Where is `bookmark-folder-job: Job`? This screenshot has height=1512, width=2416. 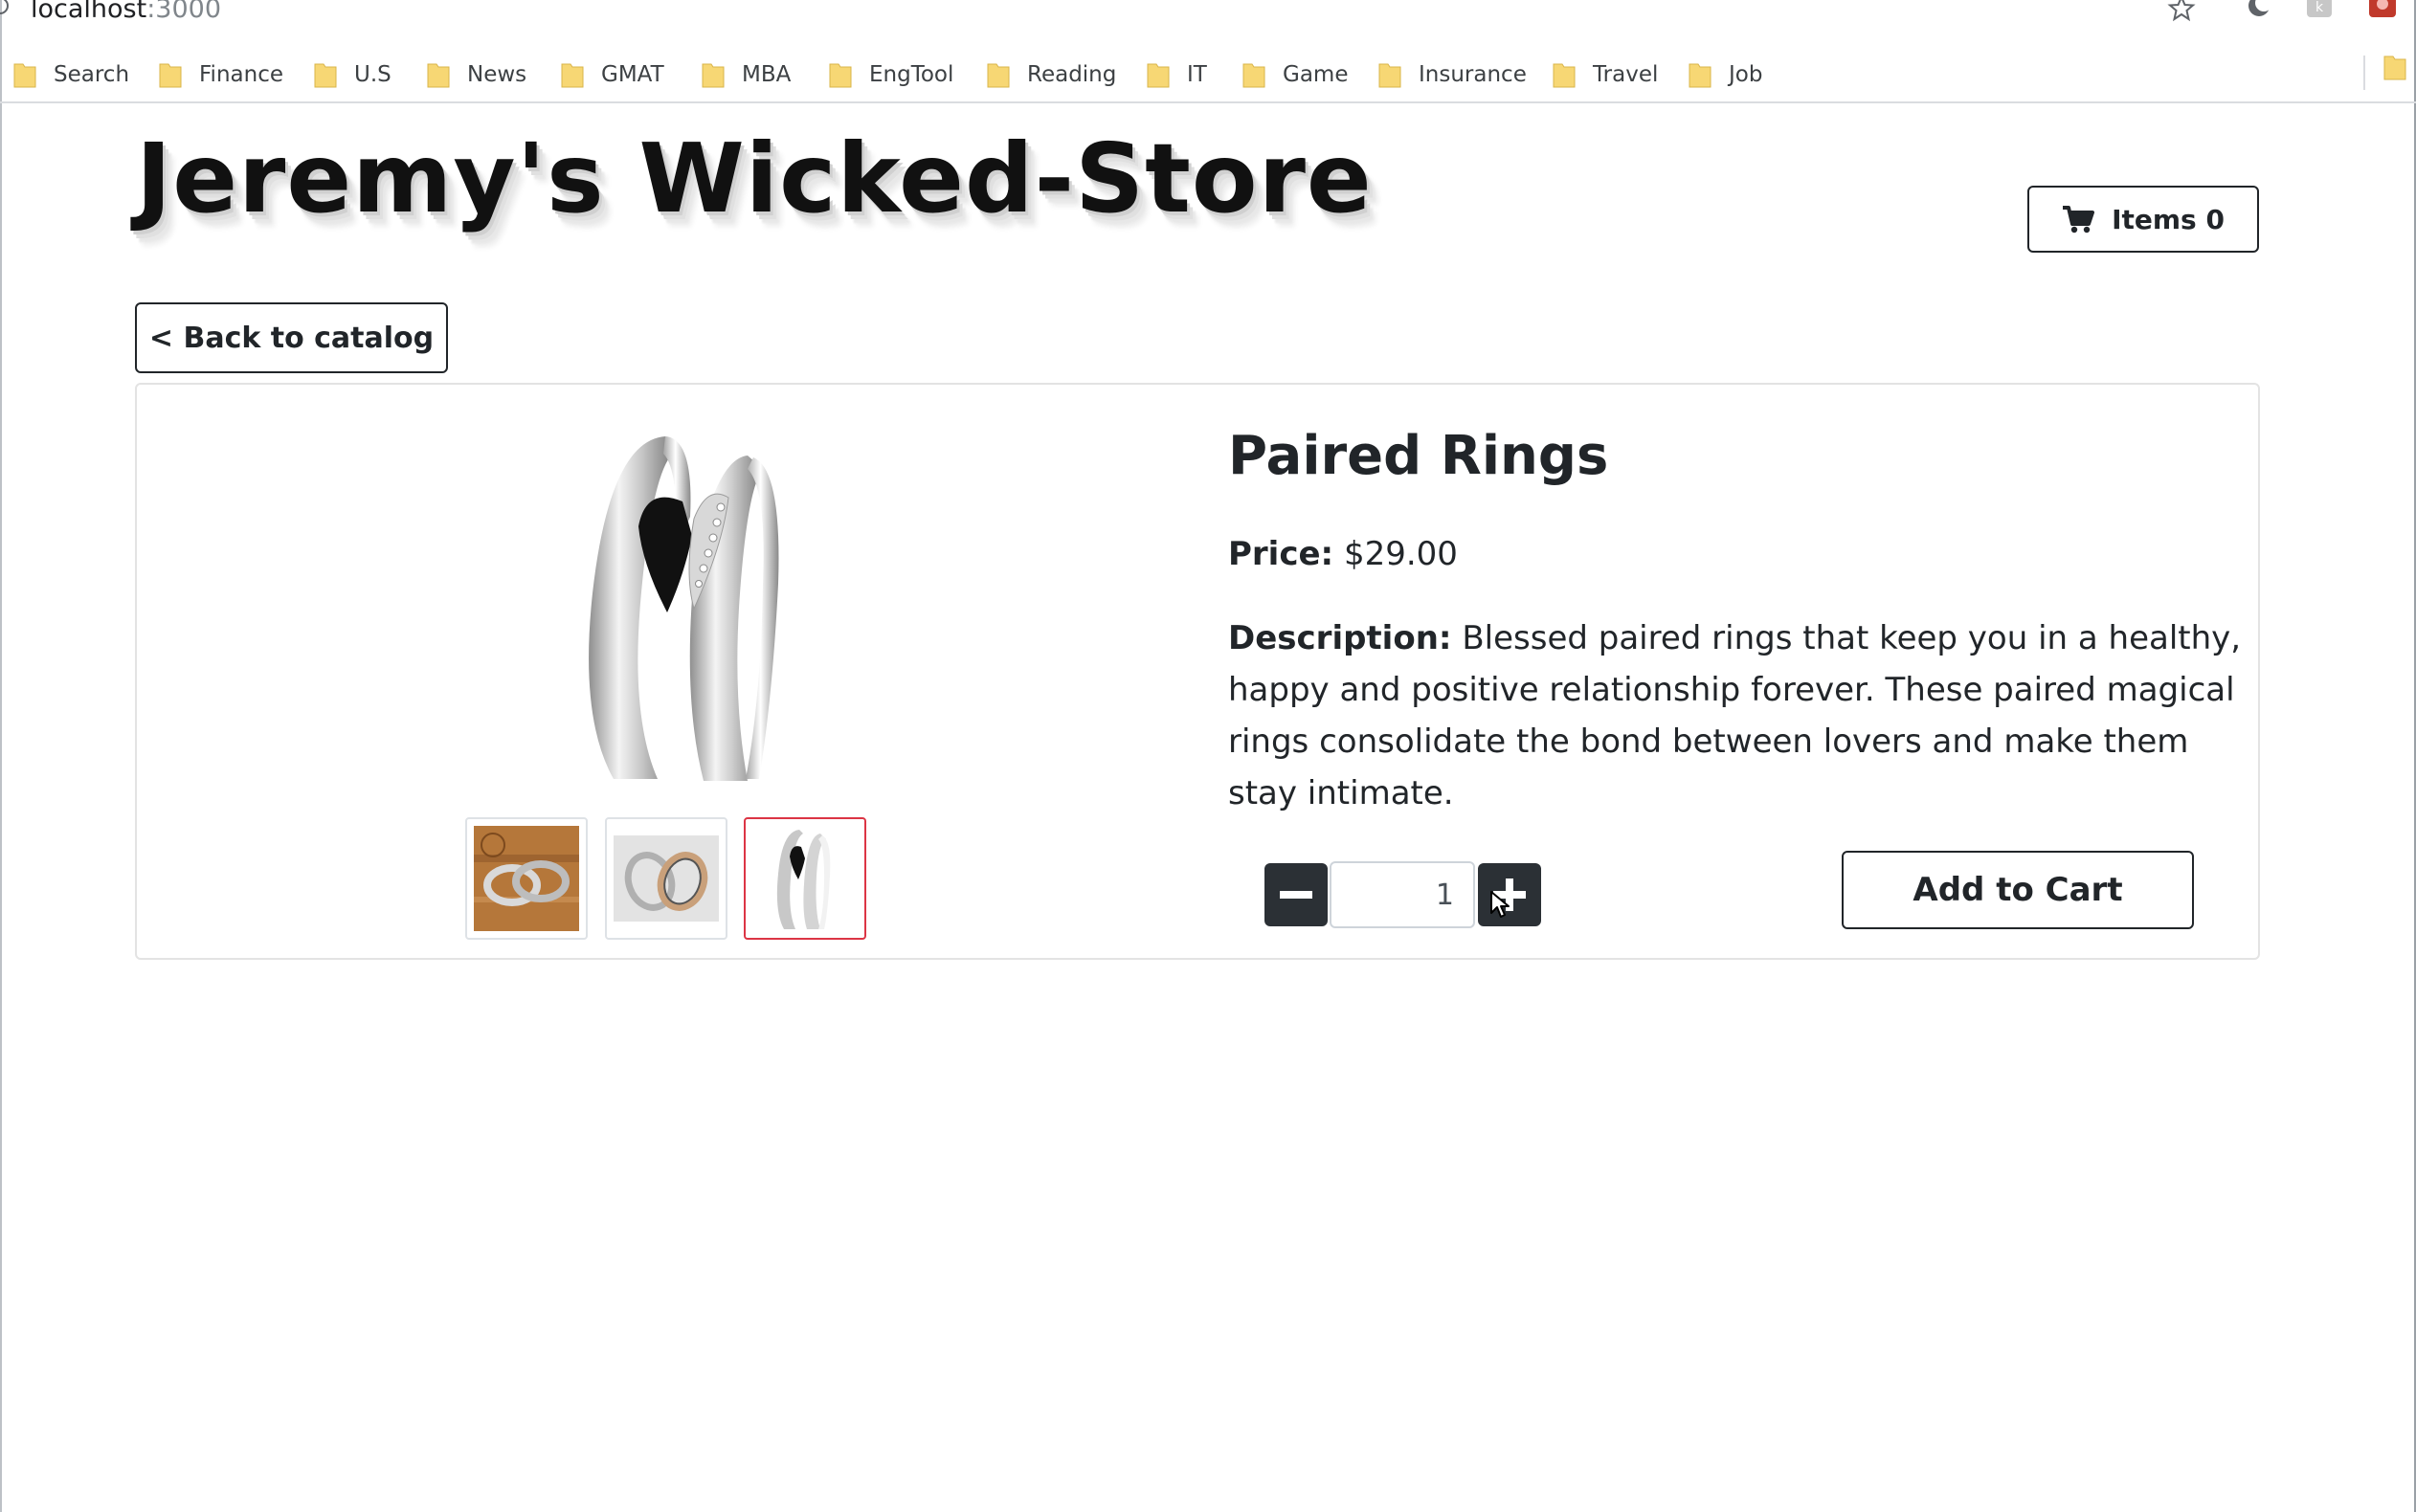
bookmark-folder-job: Job is located at coordinates (1725, 75).